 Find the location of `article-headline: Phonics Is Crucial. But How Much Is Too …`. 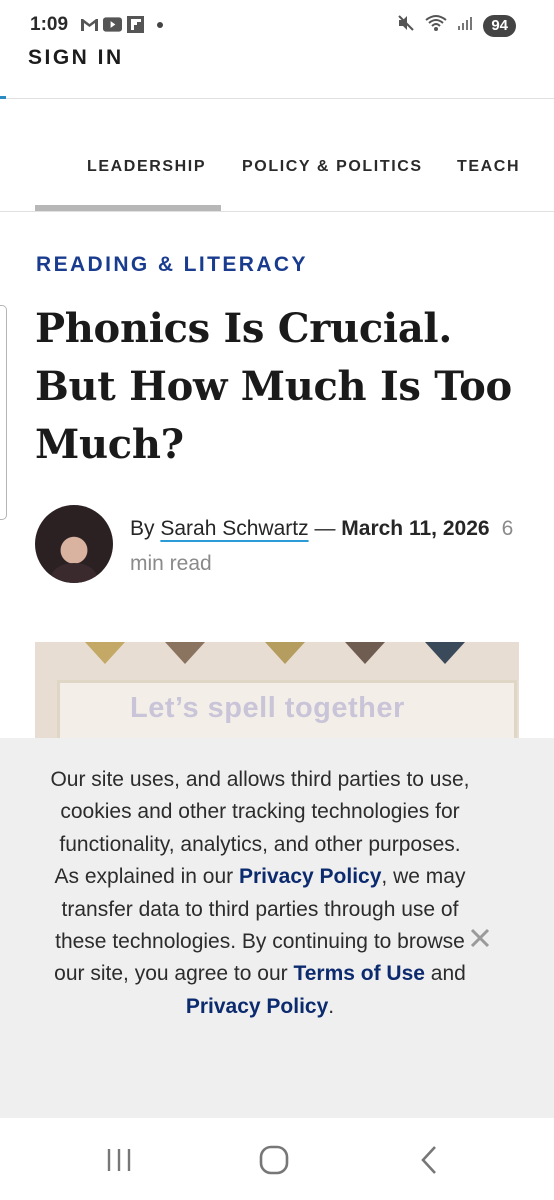

article-headline: Phonics Is Crucial. But How Much Is Too … is located at coordinates (273, 386).